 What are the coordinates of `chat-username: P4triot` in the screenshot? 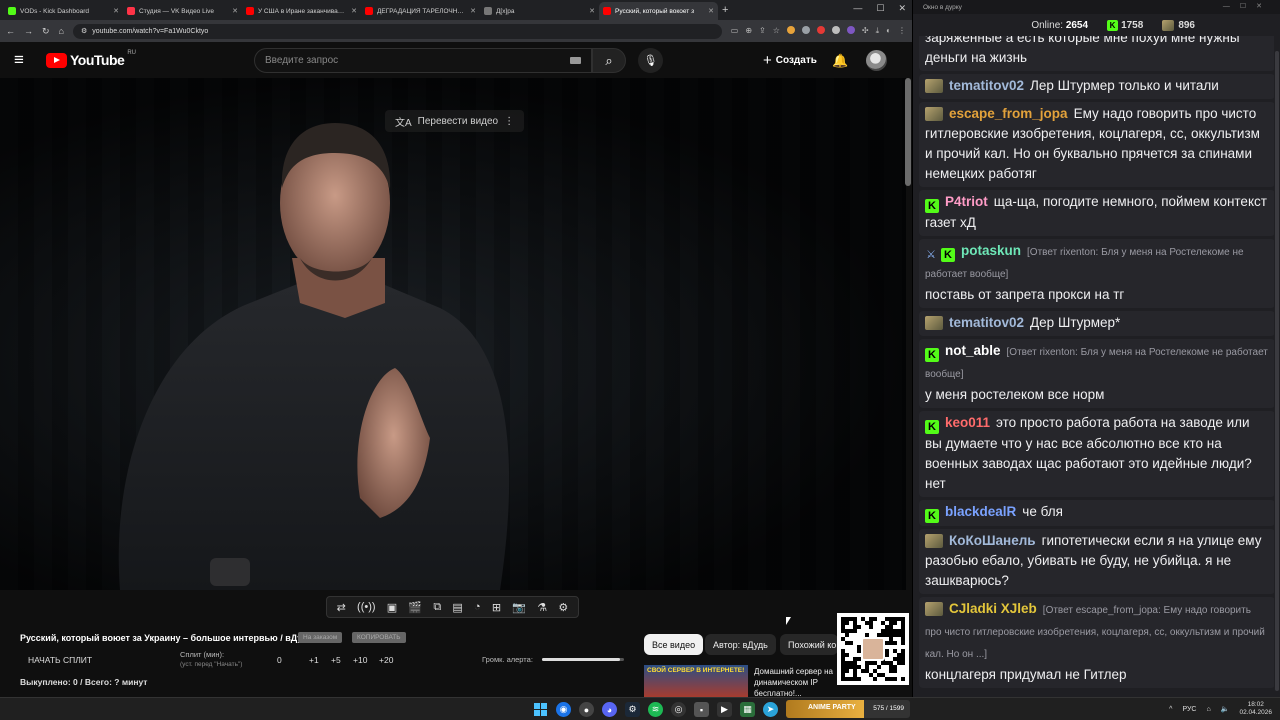 It's located at (966, 201).